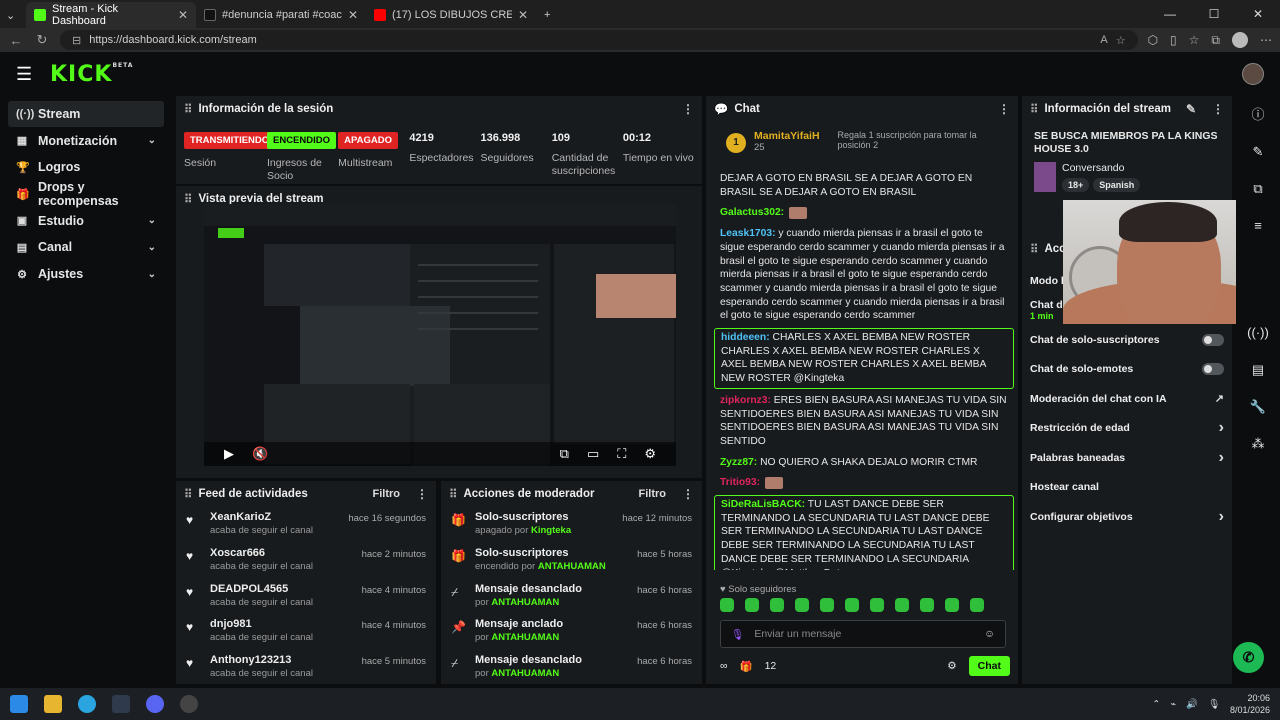 The image size is (1280, 720). Describe the element at coordinates (1127, 458) in the screenshot. I see `chat-setting-palabras-baneadas: Palabras baneadas ›` at that location.